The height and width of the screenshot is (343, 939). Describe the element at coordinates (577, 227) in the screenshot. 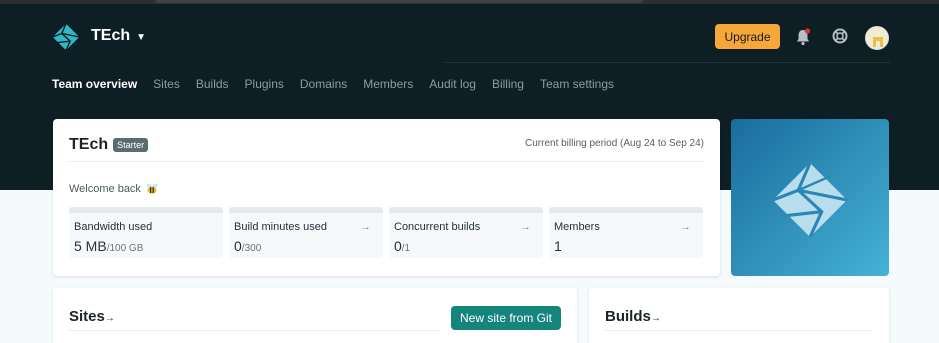

I see `stat-label: Members` at that location.